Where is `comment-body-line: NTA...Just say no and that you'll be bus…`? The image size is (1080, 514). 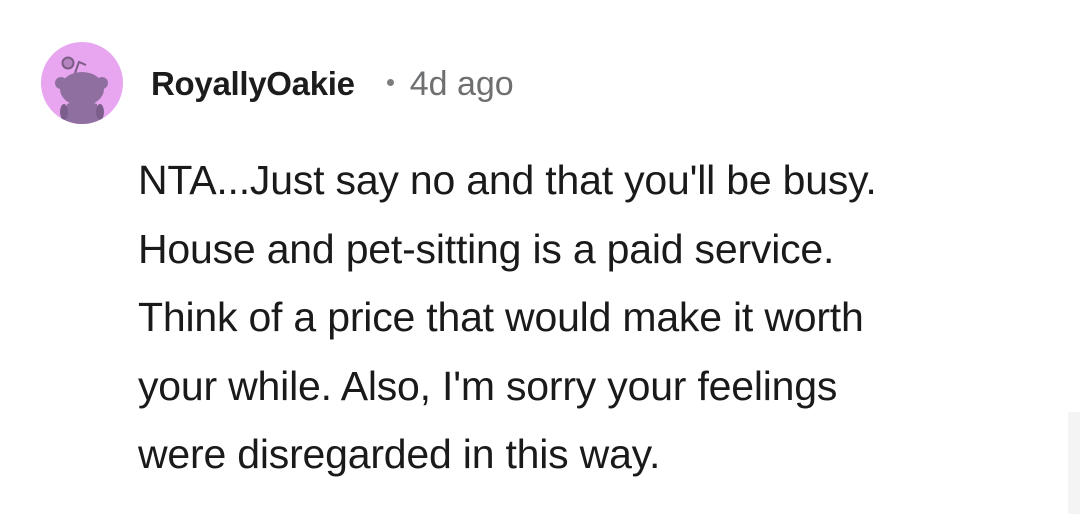 comment-body-line: NTA...Just say no and that you'll be bus… is located at coordinates (507, 180).